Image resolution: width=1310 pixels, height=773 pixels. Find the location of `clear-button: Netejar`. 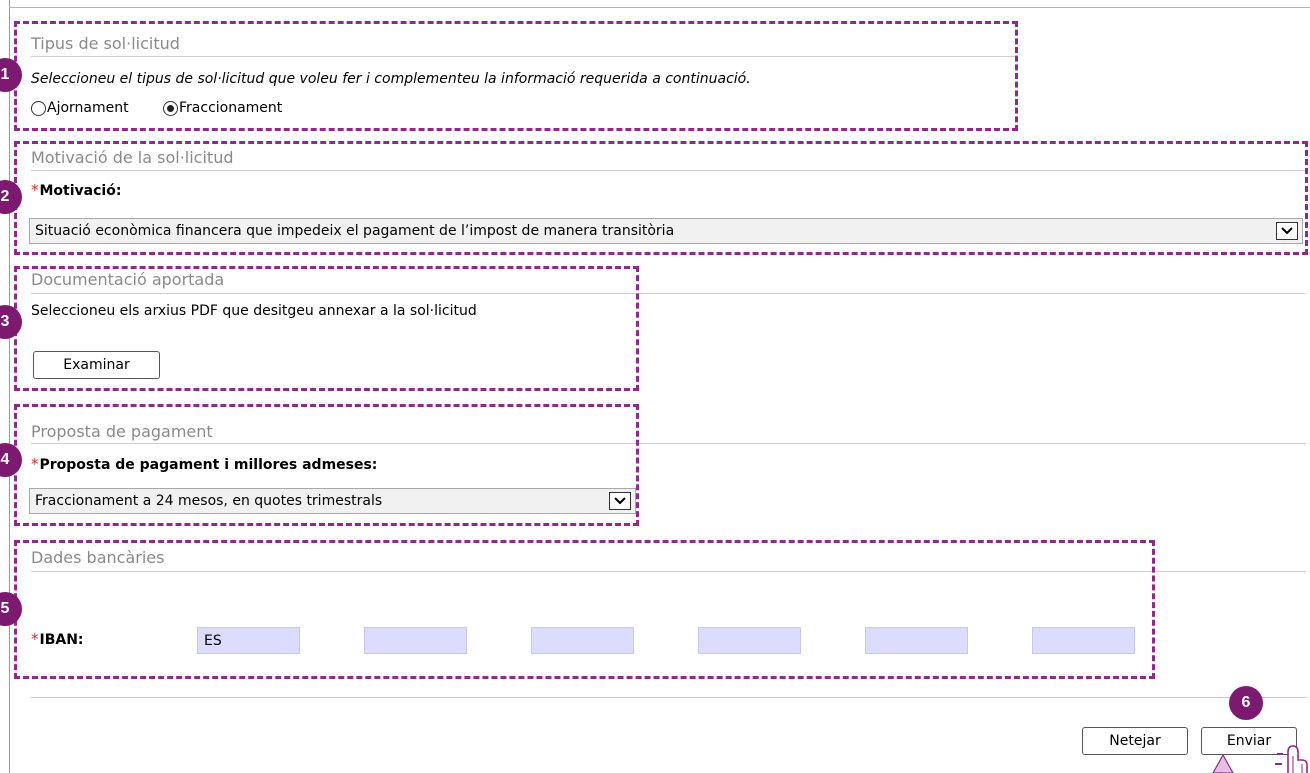

clear-button: Netejar is located at coordinates (1135, 741).